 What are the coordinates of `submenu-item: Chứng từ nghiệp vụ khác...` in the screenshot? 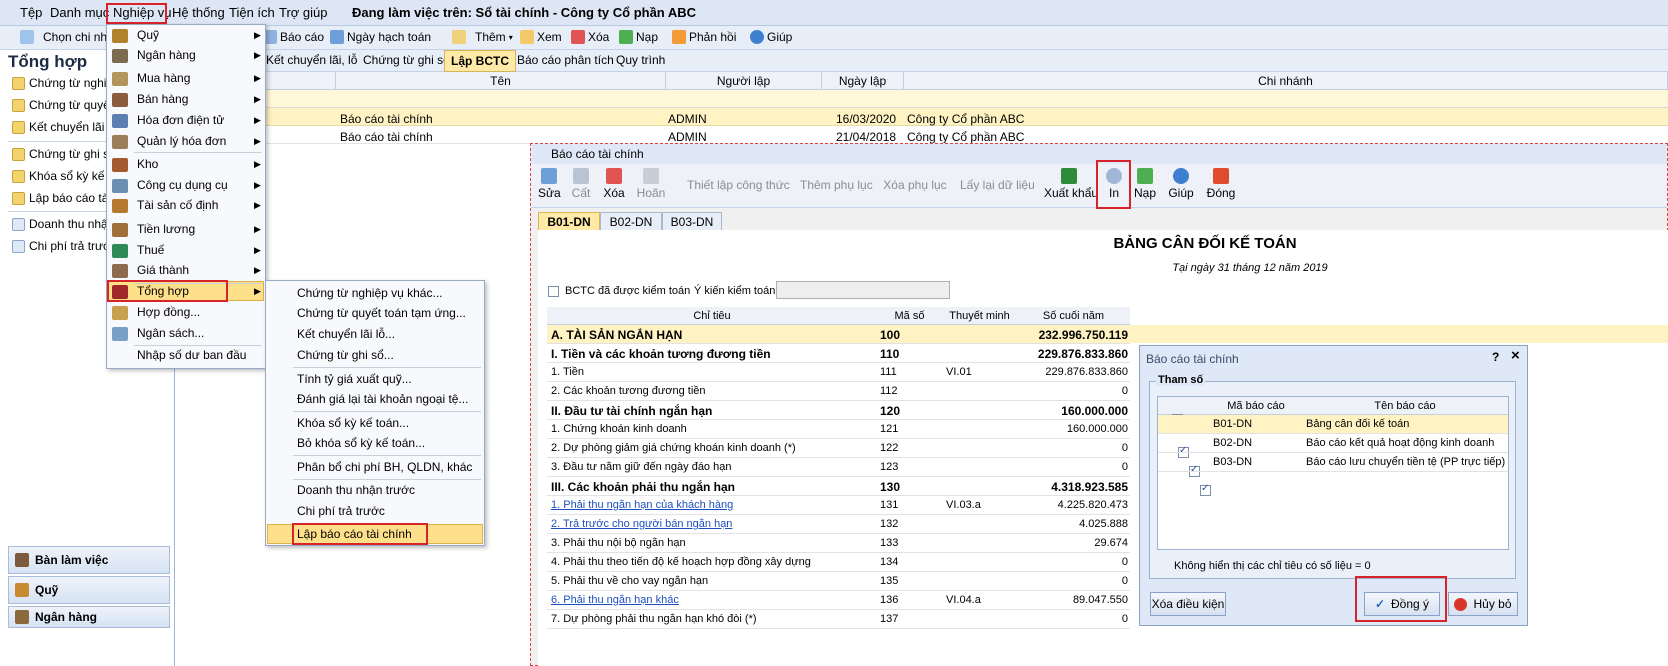 It's located at (369, 293).